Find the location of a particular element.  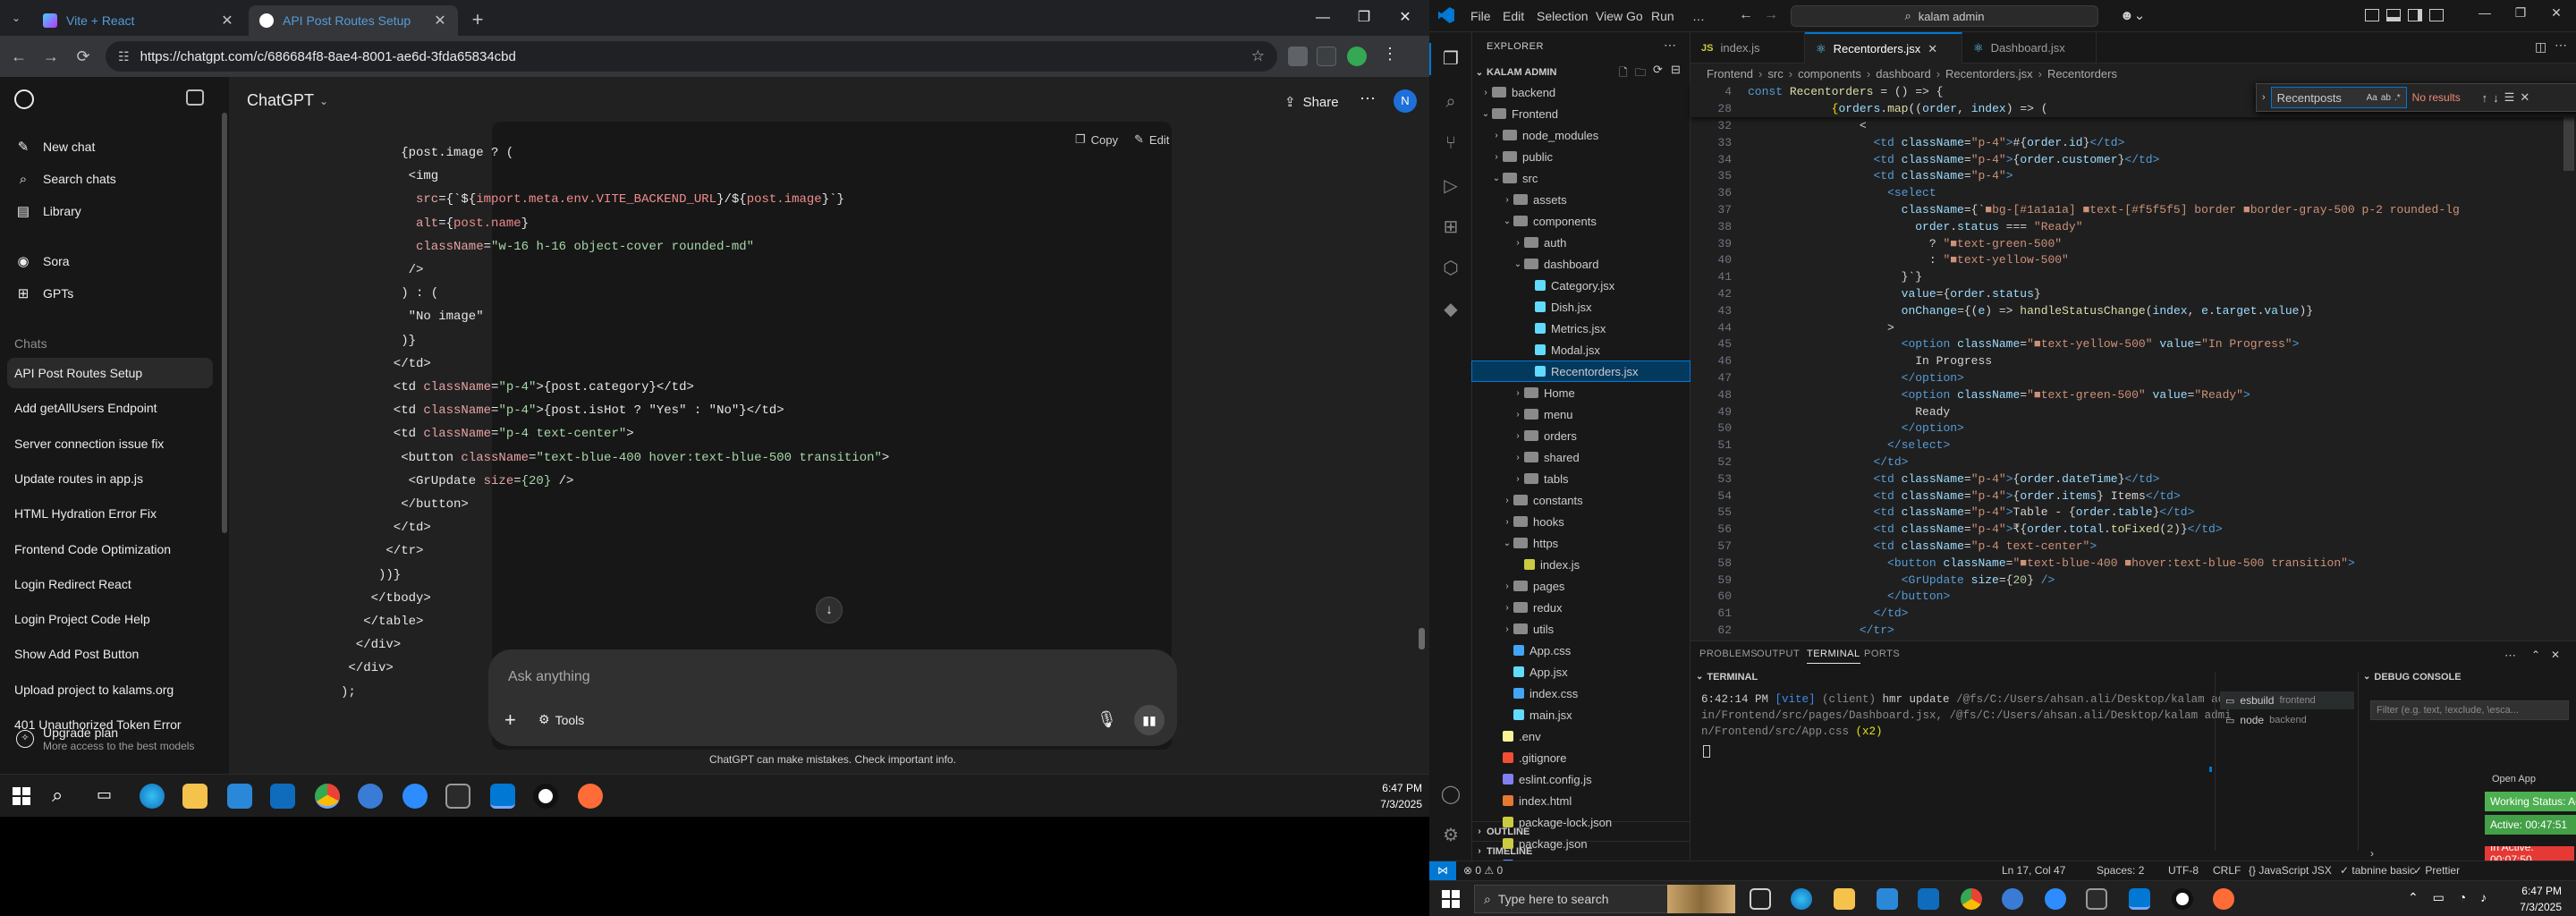

file-item: Category.jsx is located at coordinates (1581, 285).